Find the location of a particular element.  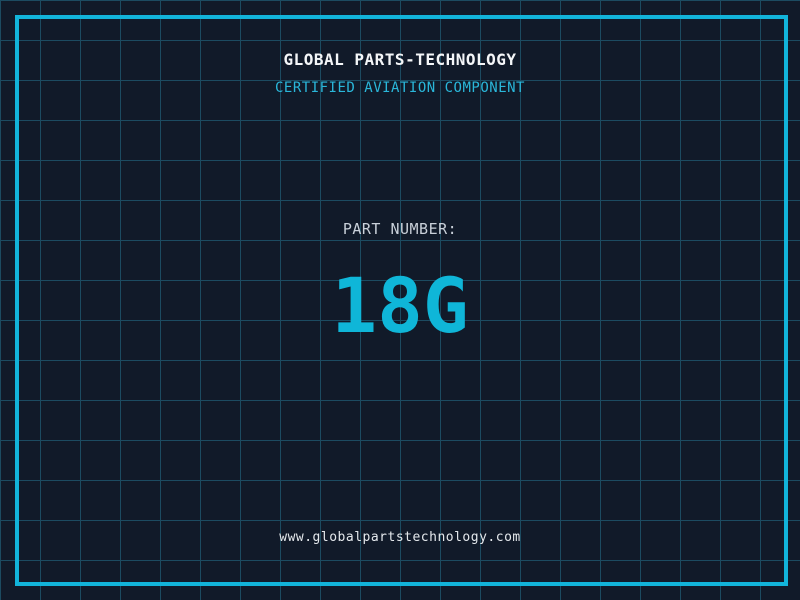

website-url: www.globalpartstechnology.com is located at coordinates (400, 537).